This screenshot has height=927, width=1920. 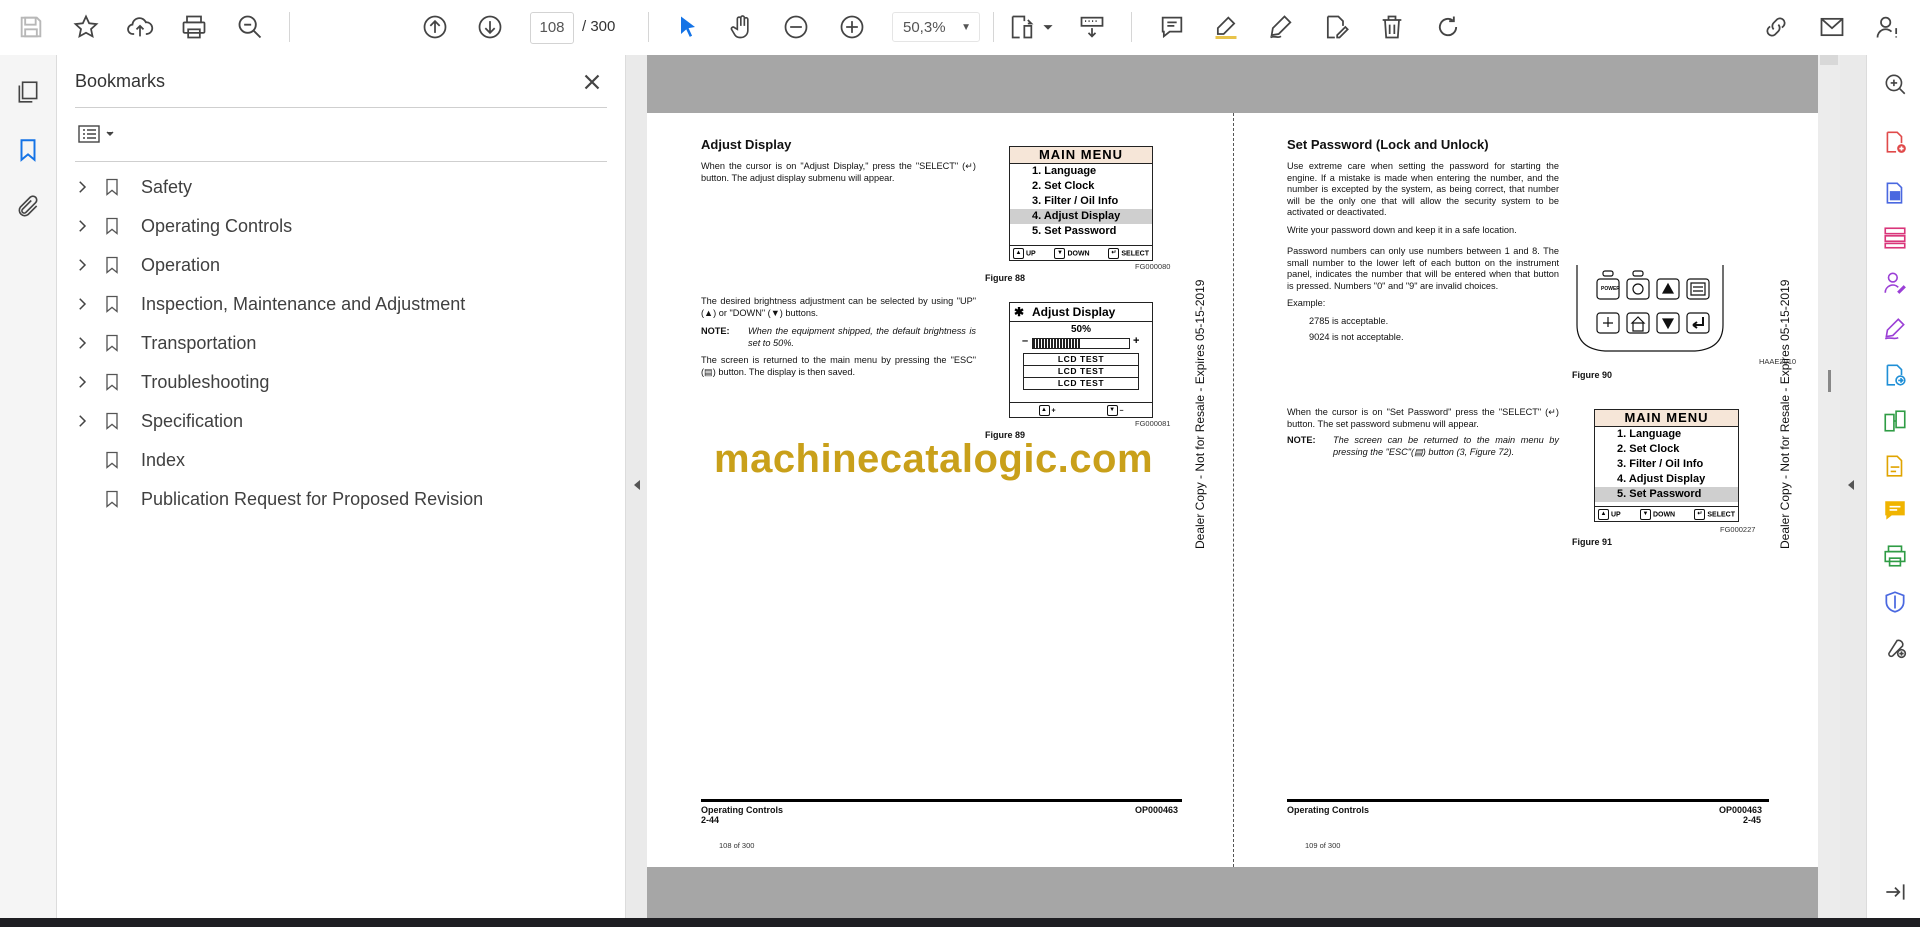 What do you see at coordinates (742, 27) in the screenshot?
I see `hand-icon` at bounding box center [742, 27].